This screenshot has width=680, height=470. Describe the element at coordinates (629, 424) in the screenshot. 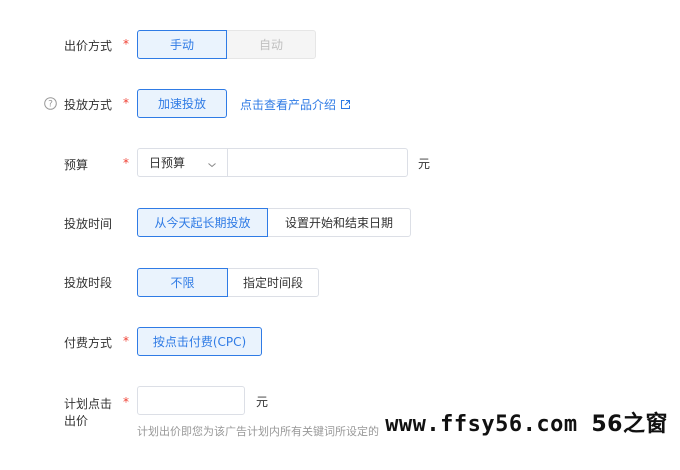

I see `watermark-cn: 56之窗` at that location.